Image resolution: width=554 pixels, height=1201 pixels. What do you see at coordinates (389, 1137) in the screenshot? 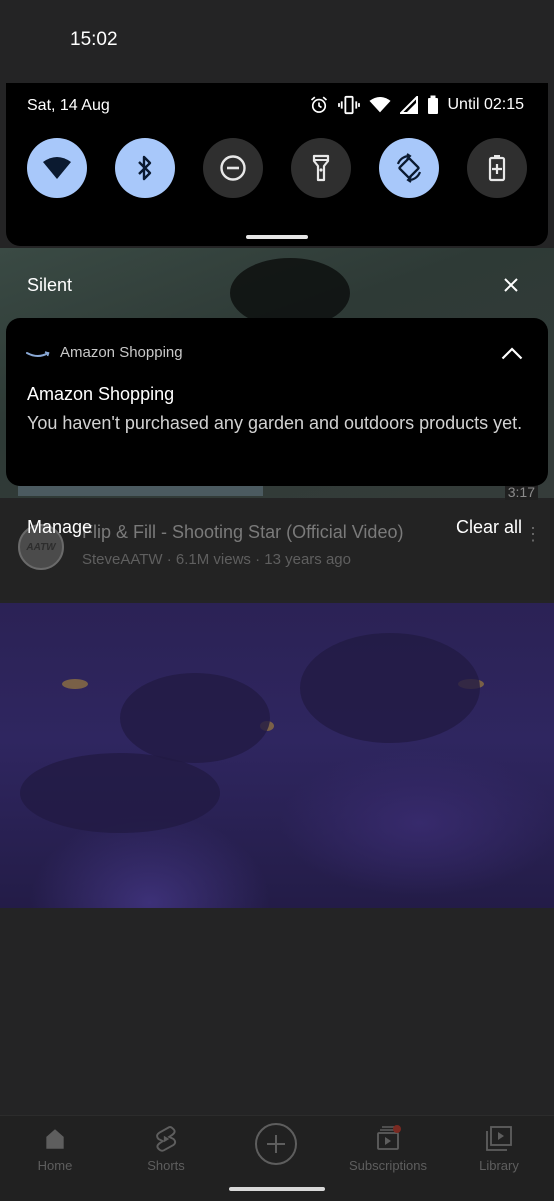
I see `subscriptions-icon` at bounding box center [389, 1137].